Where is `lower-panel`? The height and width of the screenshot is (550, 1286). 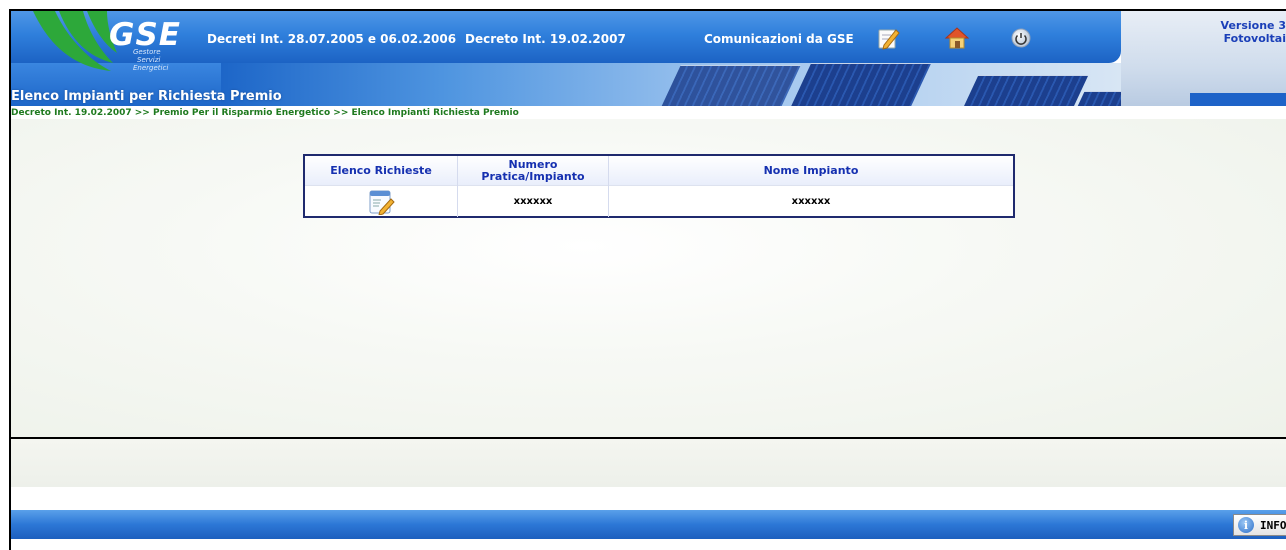 lower-panel is located at coordinates (648, 463).